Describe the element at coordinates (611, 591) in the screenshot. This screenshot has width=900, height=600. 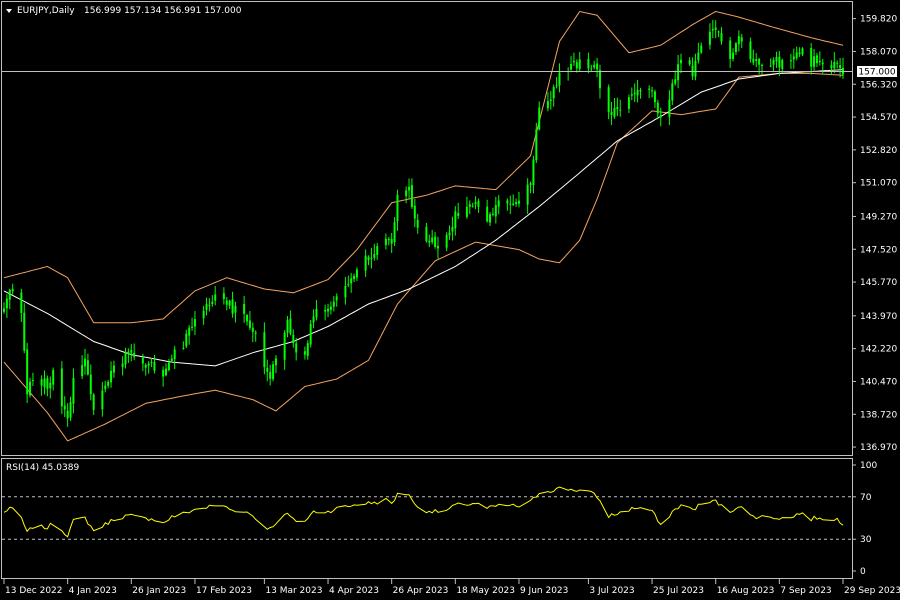
I see `date-tick-label: 3 Jul 2023` at that location.